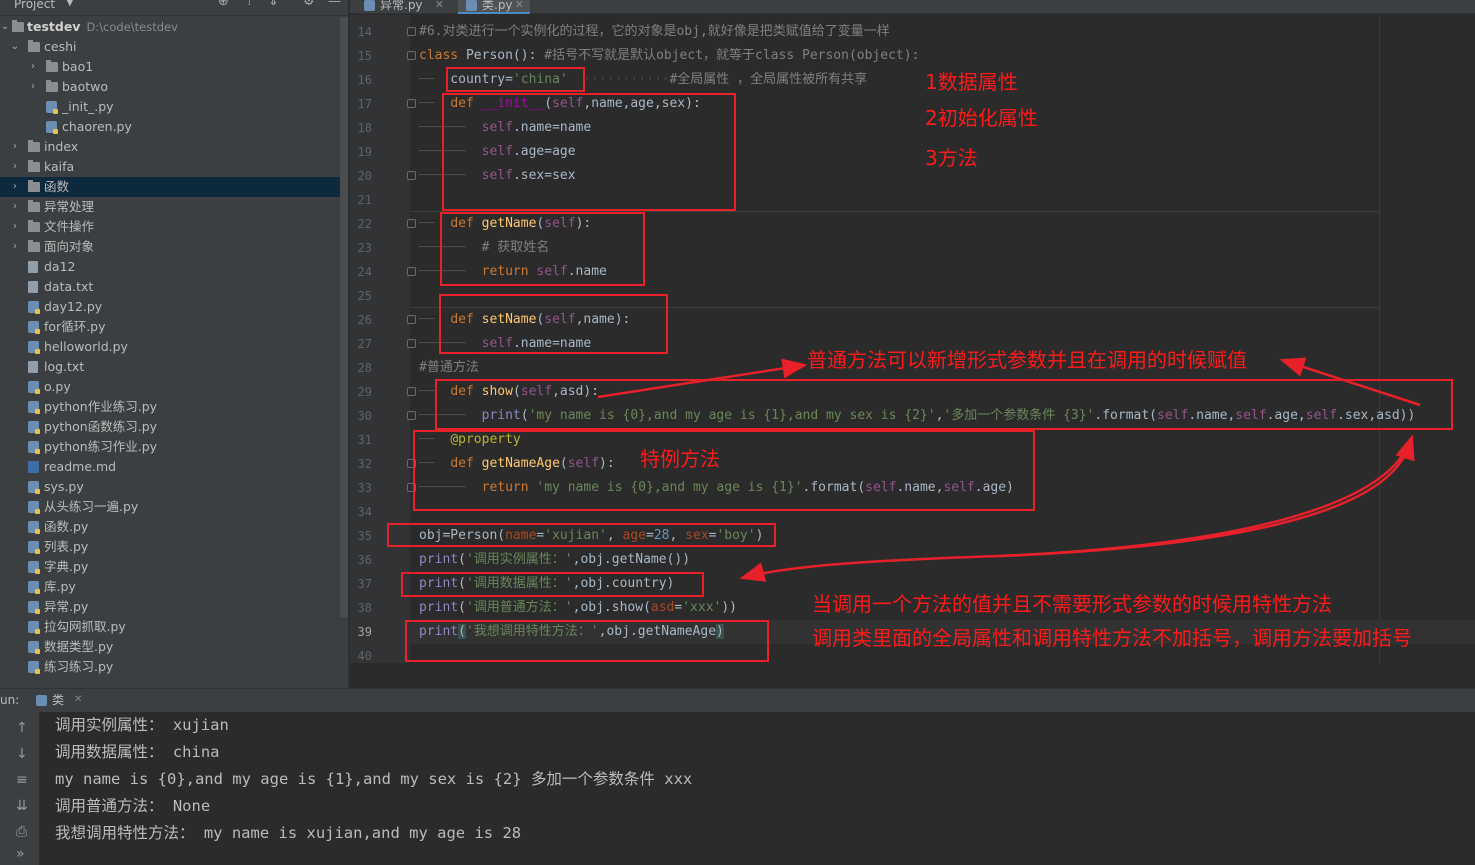  I want to click on print-icon: ⎙, so click(21, 832).